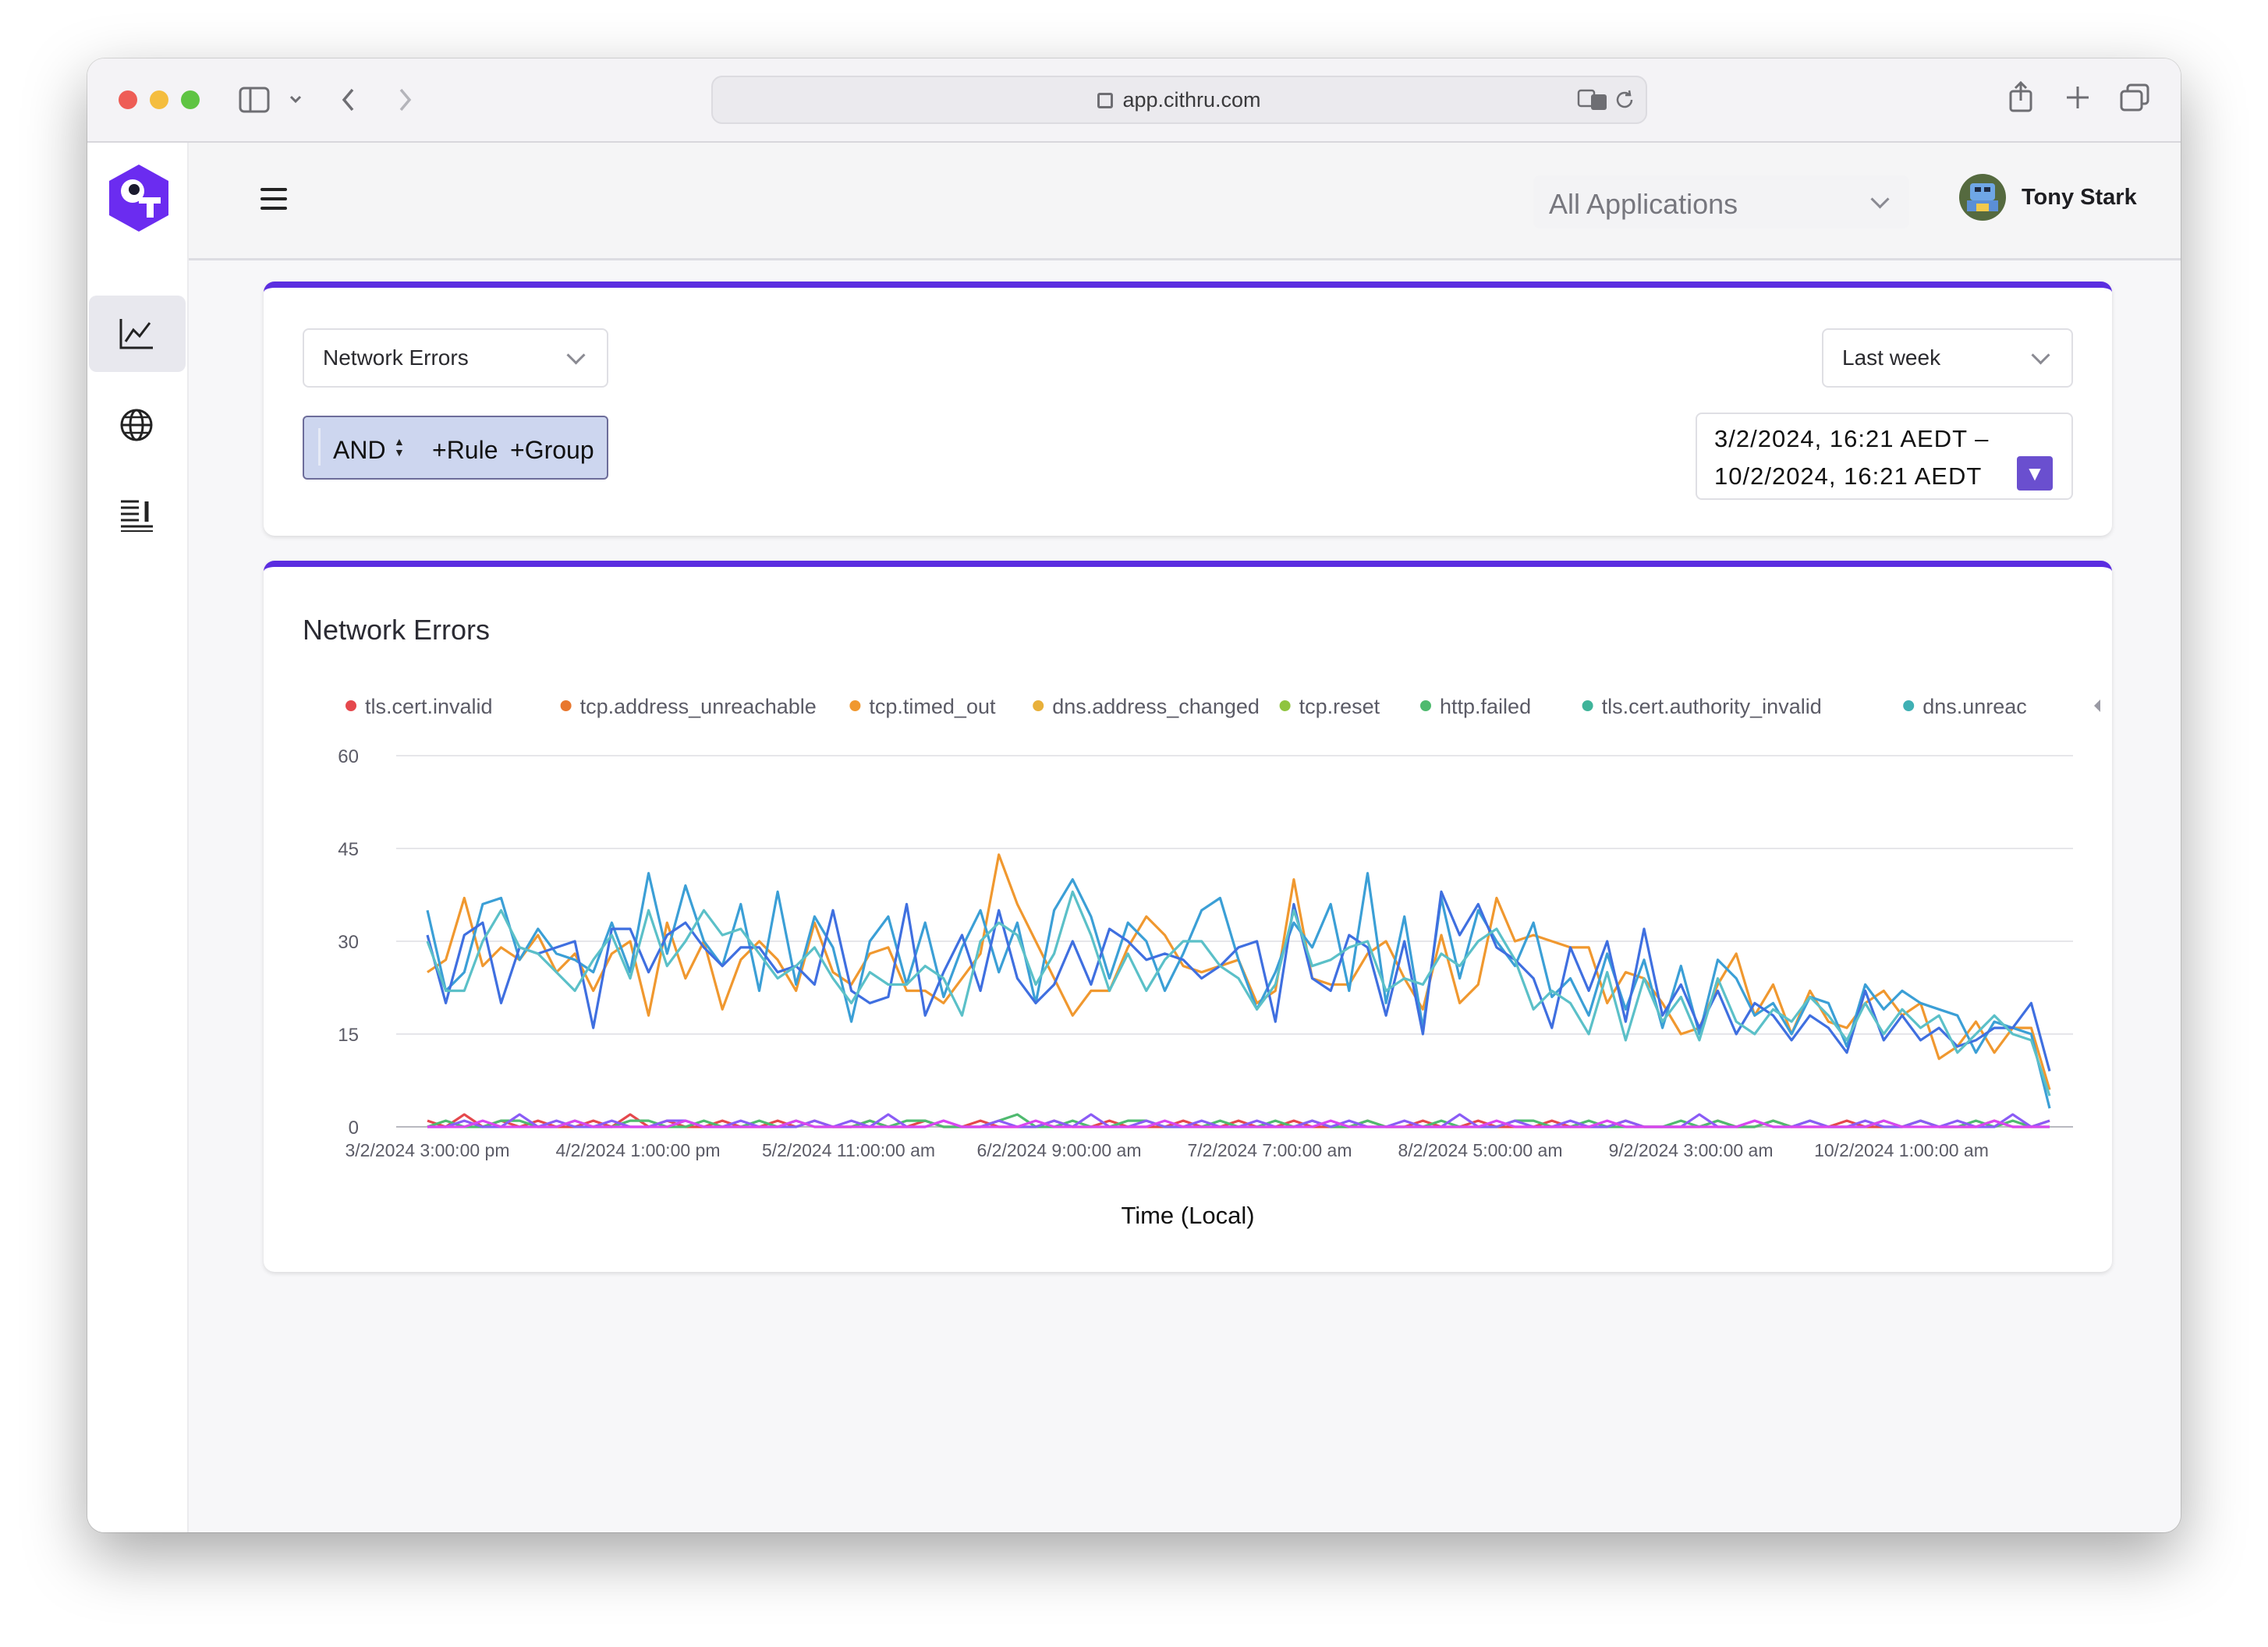  I want to click on address-bar-text: app.cithru.com, so click(1179, 100).